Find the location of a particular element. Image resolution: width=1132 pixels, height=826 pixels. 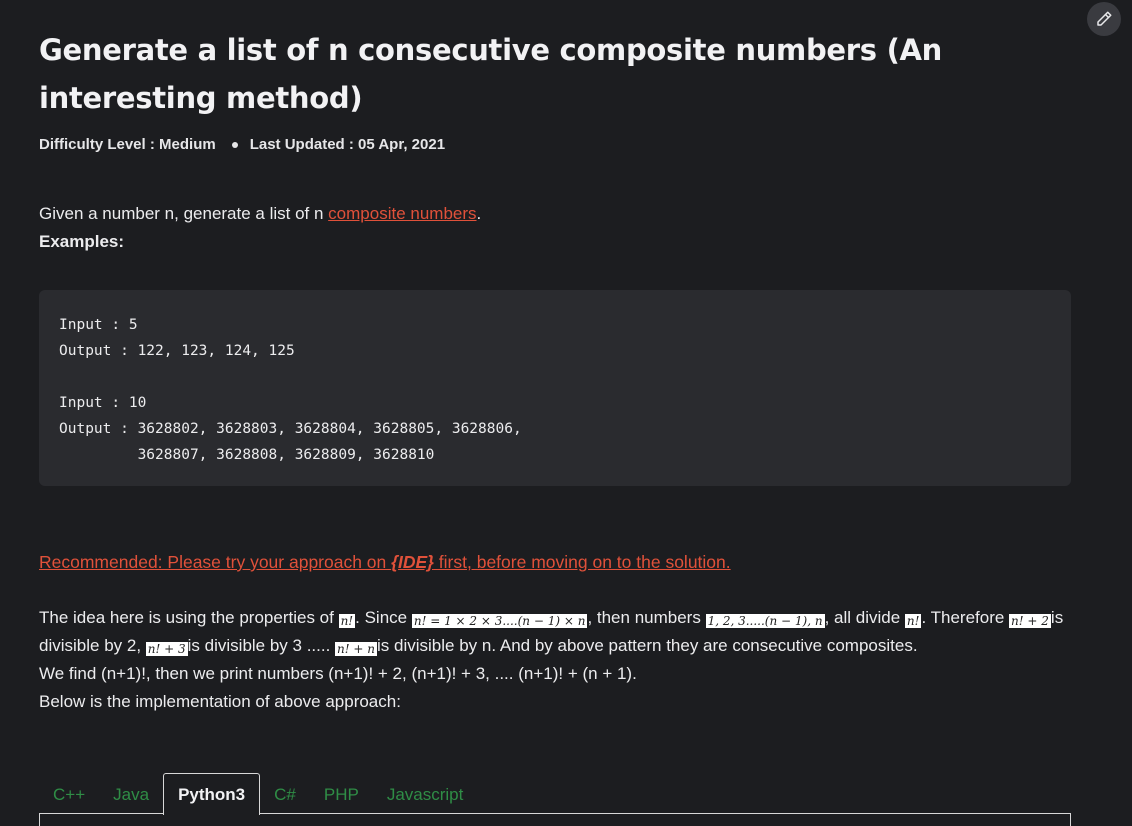

pencil-icon is located at coordinates (1104, 18).